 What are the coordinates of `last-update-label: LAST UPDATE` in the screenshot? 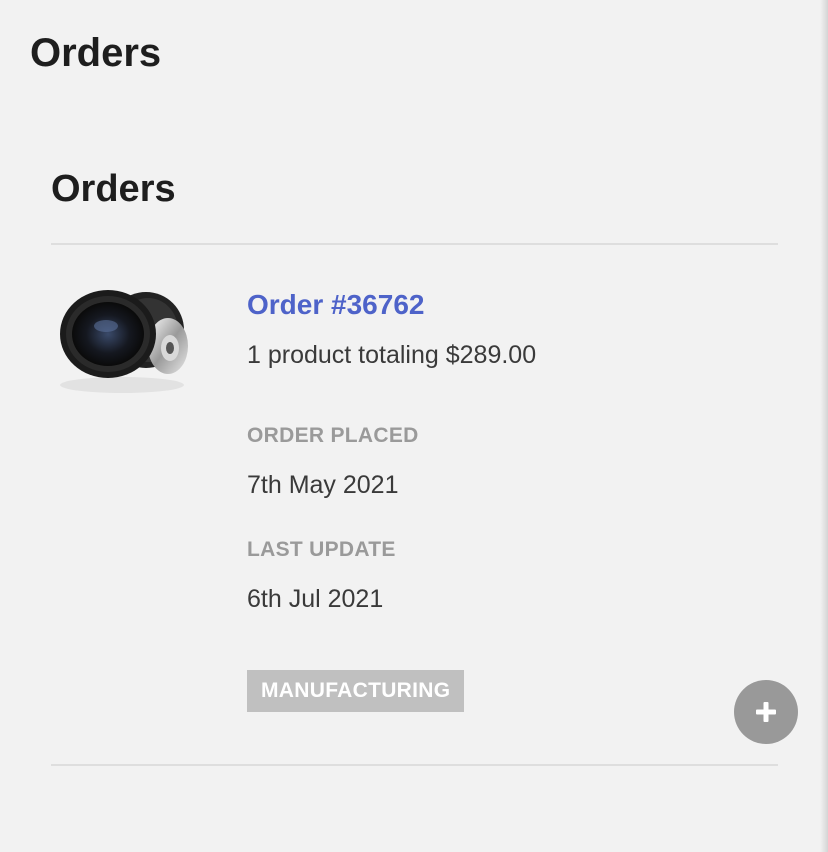 It's located at (321, 549).